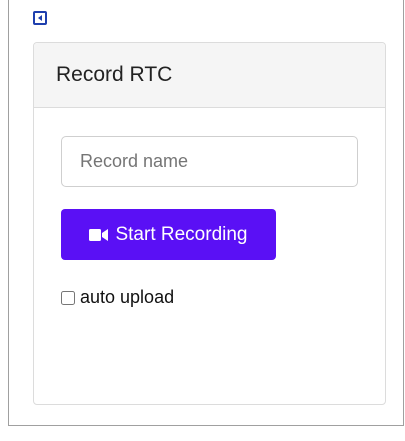 This screenshot has width=405, height=441. Describe the element at coordinates (99, 235) in the screenshot. I see `video-camera-icon` at that location.